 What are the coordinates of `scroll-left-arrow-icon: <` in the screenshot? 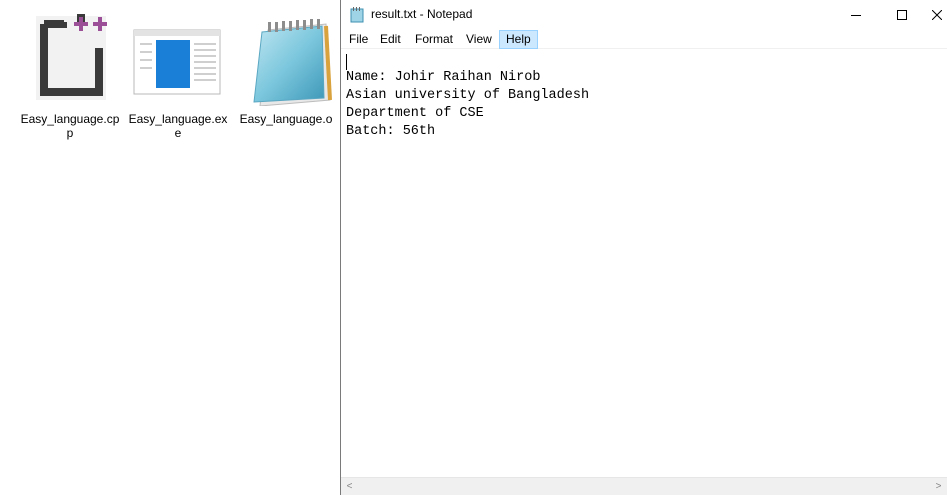 It's located at (349, 486).